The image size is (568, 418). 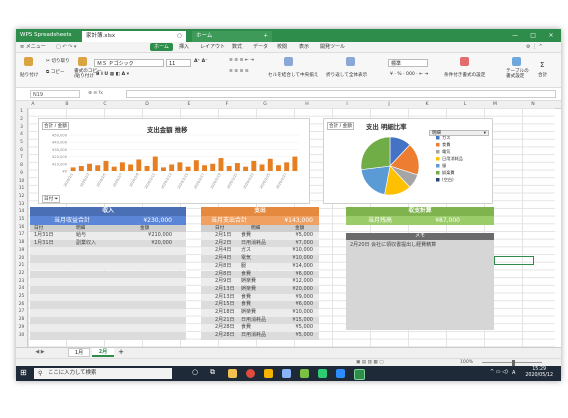 What do you see at coordinates (239, 71) in the screenshot?
I see `align-buttons-2: ≡ ≡ ≡ ≡` at bounding box center [239, 71].